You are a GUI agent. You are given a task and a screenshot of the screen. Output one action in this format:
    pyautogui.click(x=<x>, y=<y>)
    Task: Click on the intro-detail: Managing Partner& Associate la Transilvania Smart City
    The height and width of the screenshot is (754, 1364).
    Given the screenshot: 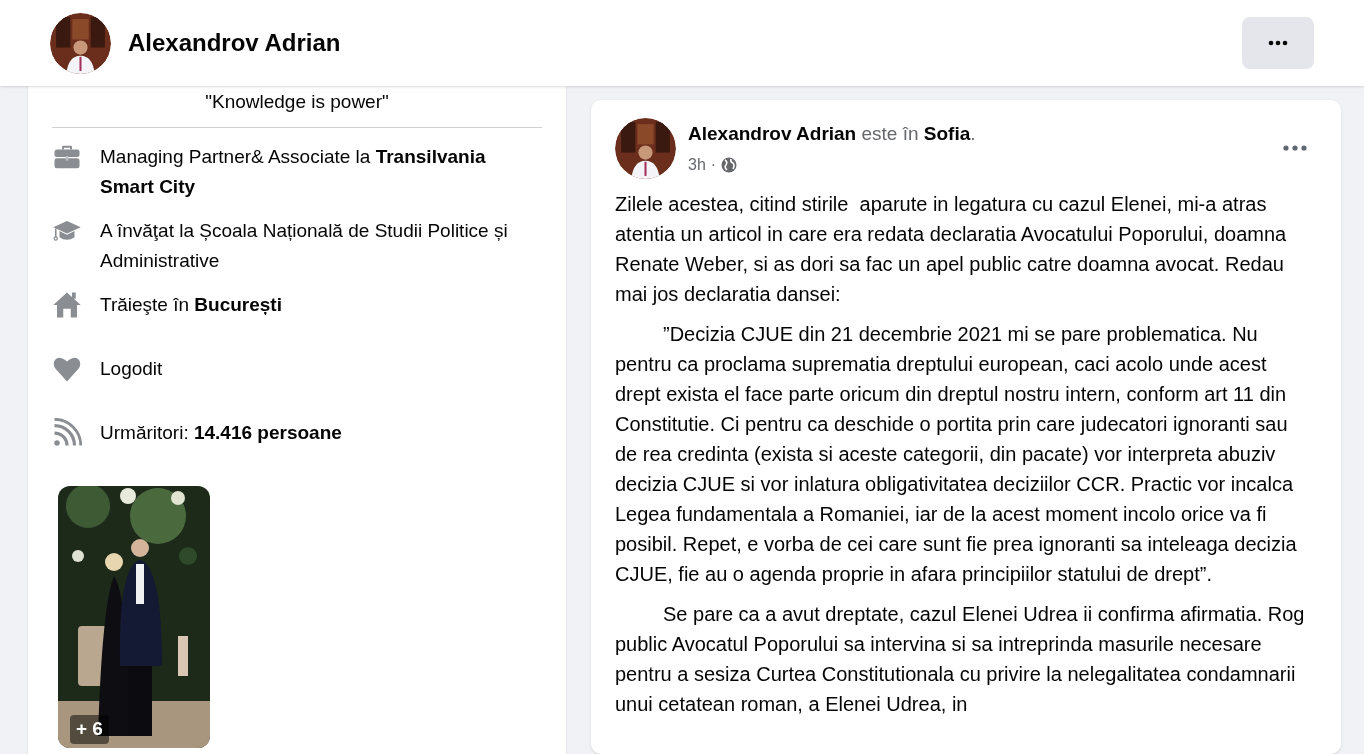 What is the action you would take?
    pyautogui.click(x=293, y=171)
    